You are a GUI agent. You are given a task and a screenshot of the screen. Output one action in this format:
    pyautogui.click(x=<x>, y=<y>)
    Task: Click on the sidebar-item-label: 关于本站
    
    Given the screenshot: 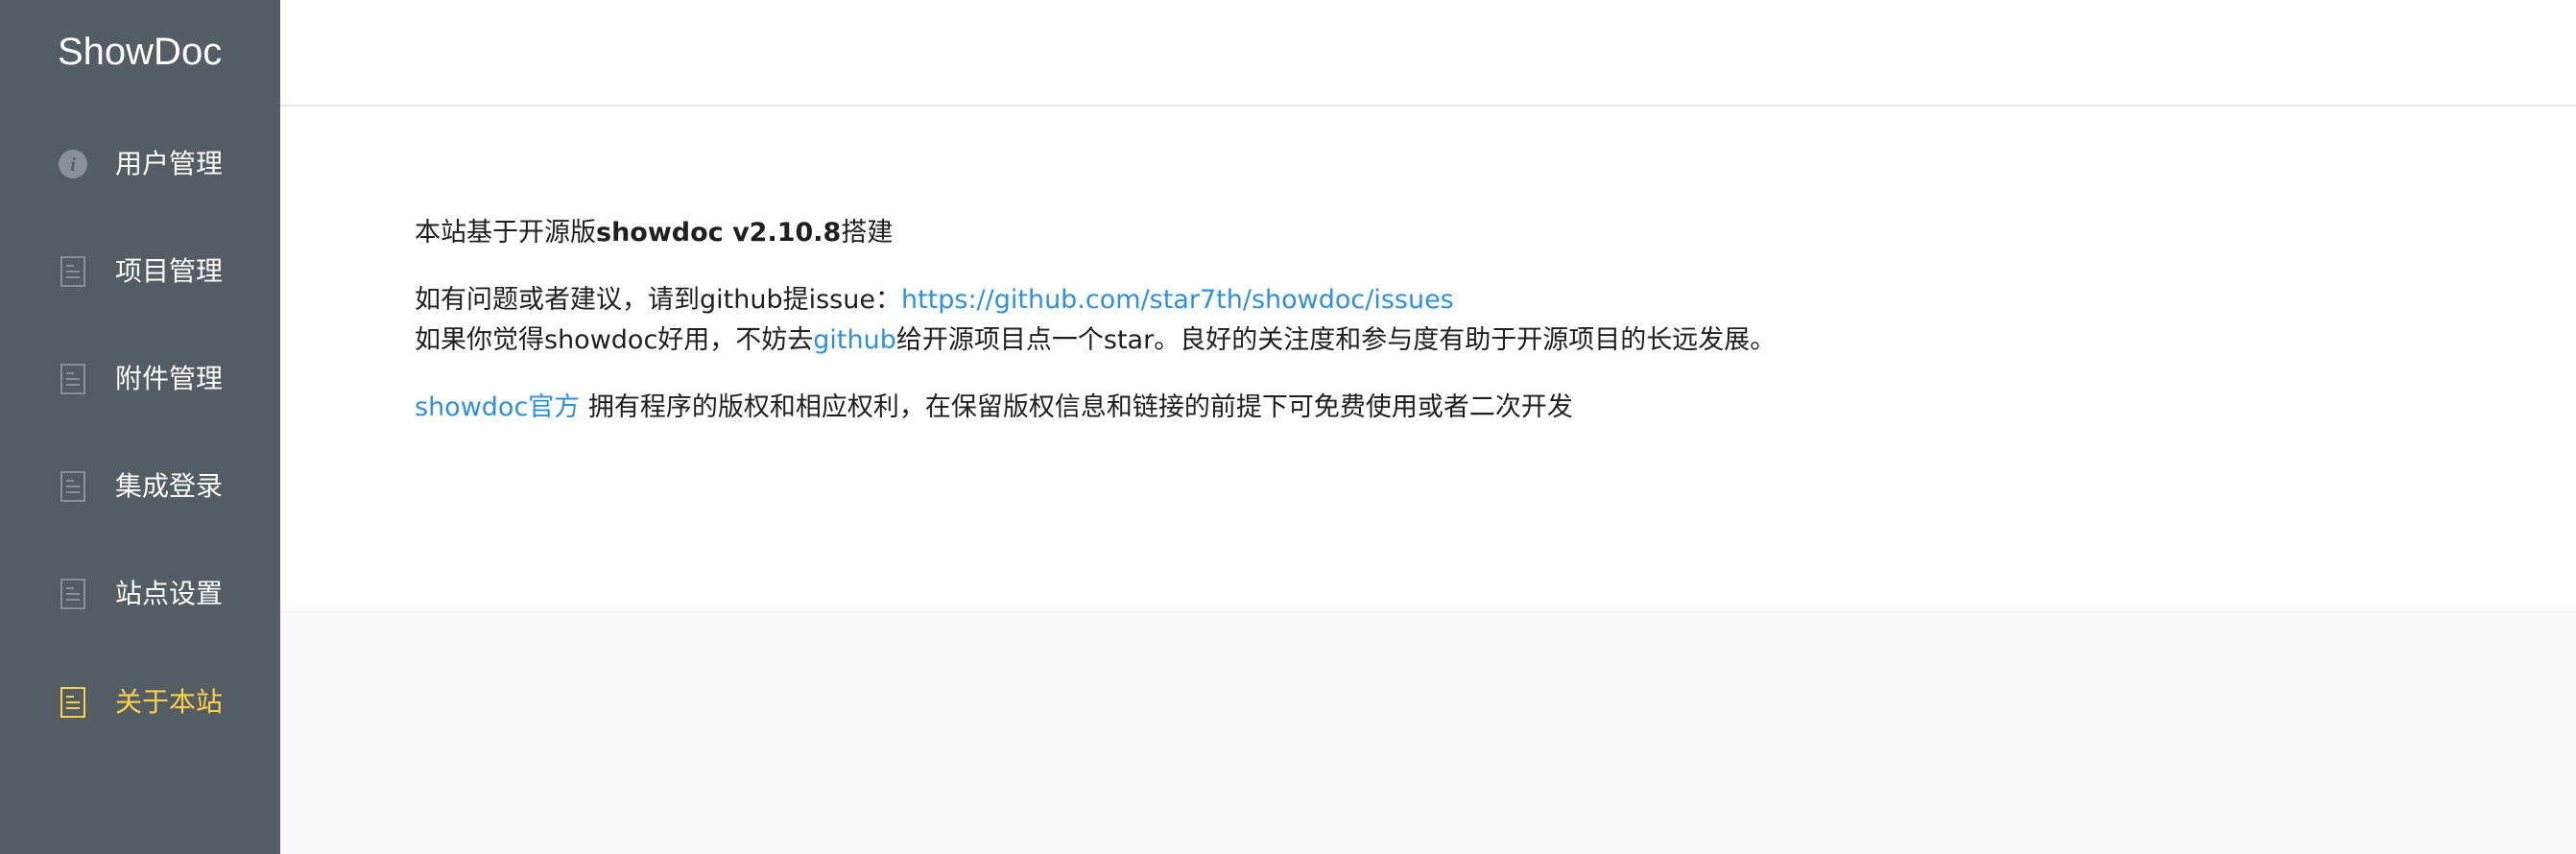 What is the action you would take?
    pyautogui.click(x=169, y=702)
    